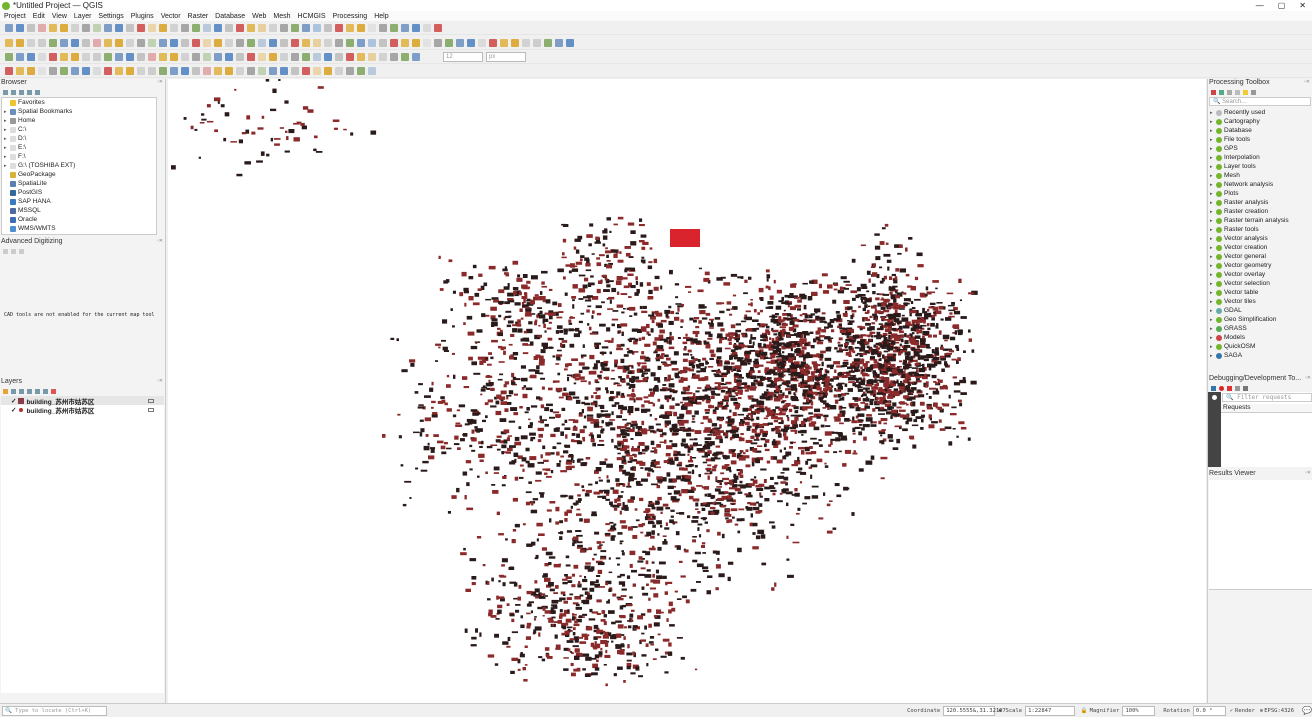 The image size is (1312, 717). Describe the element at coordinates (1260, 328) in the screenshot. I see `processing-provider: ▸ GRASS` at that location.